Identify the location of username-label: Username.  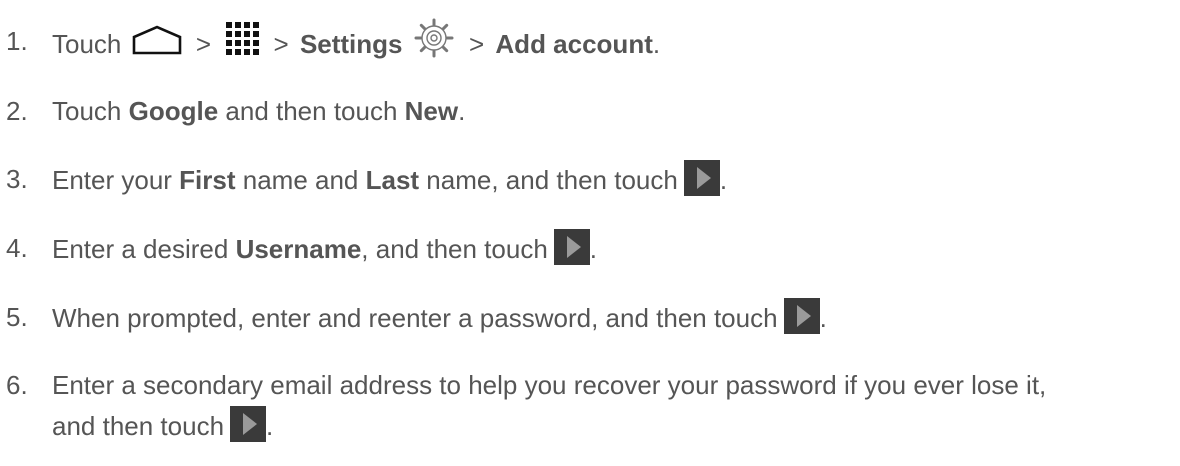
(298, 248).